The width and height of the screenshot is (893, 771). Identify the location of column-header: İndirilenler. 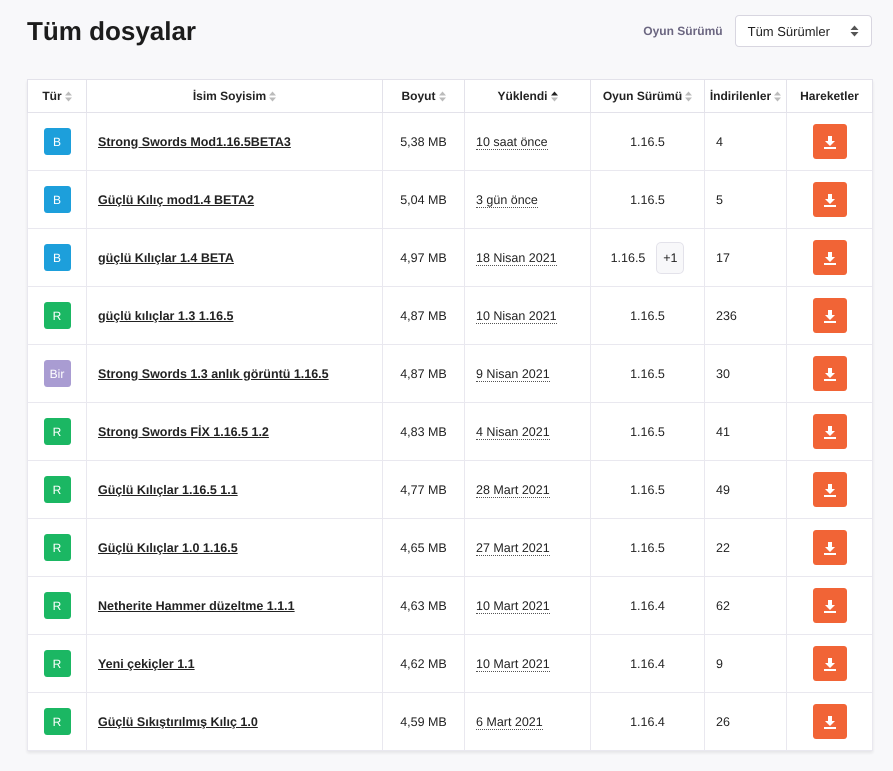
(745, 96).